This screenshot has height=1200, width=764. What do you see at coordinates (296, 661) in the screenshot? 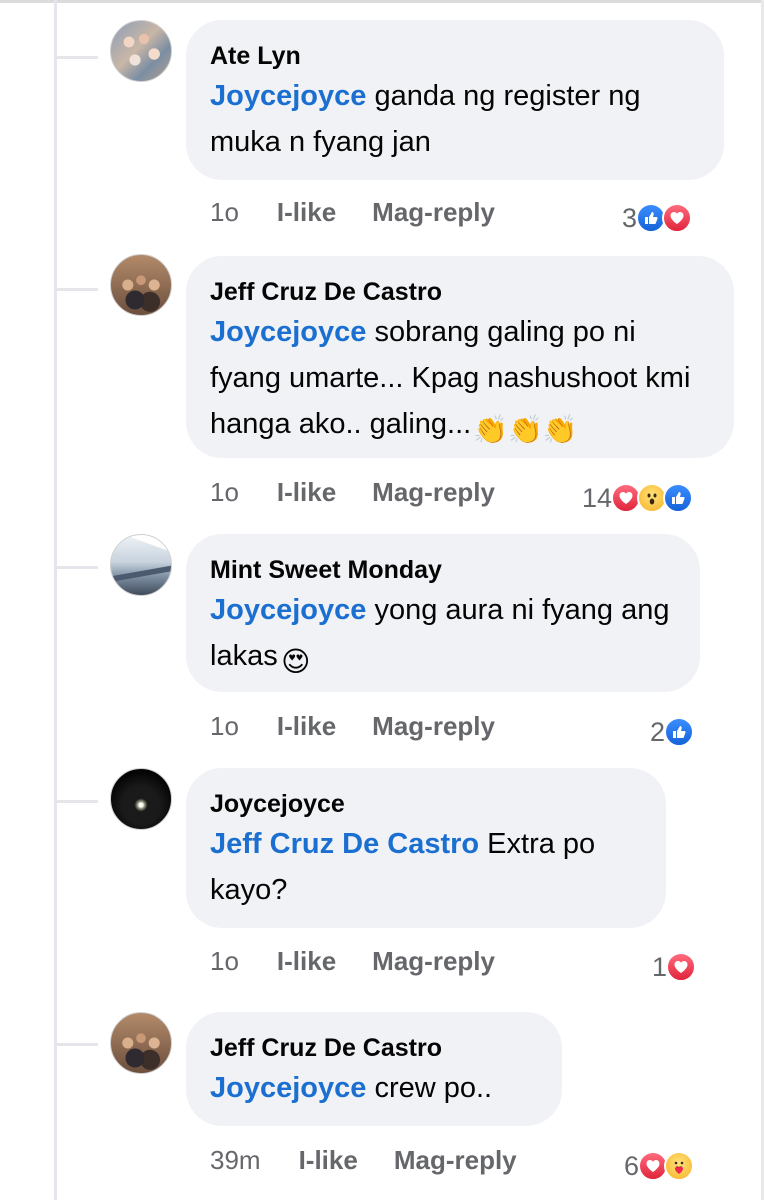
I see `heart-eyes-icon: 😍` at bounding box center [296, 661].